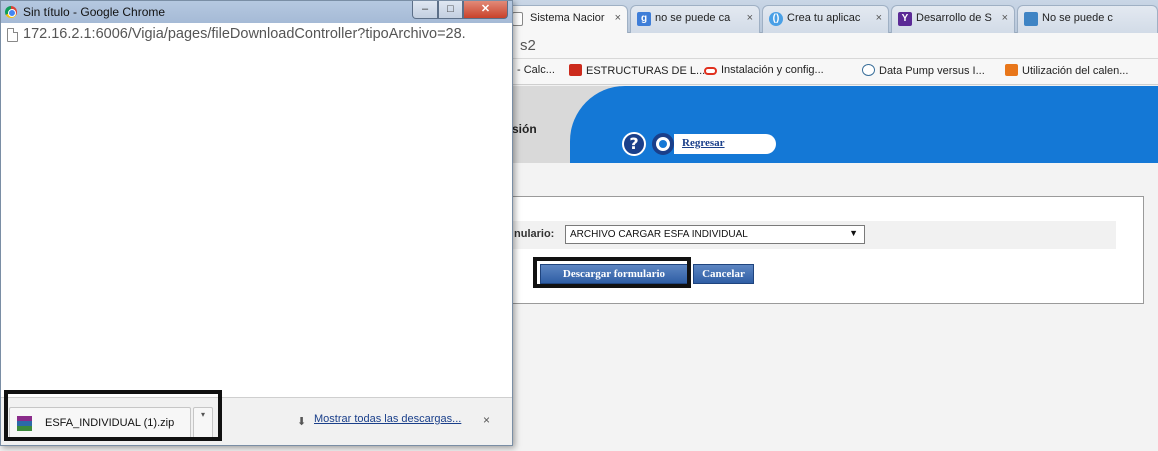 This screenshot has height=451, width=1158. Describe the element at coordinates (776, 19) in the screenshot. I see `circle-app-icon: ()` at that location.